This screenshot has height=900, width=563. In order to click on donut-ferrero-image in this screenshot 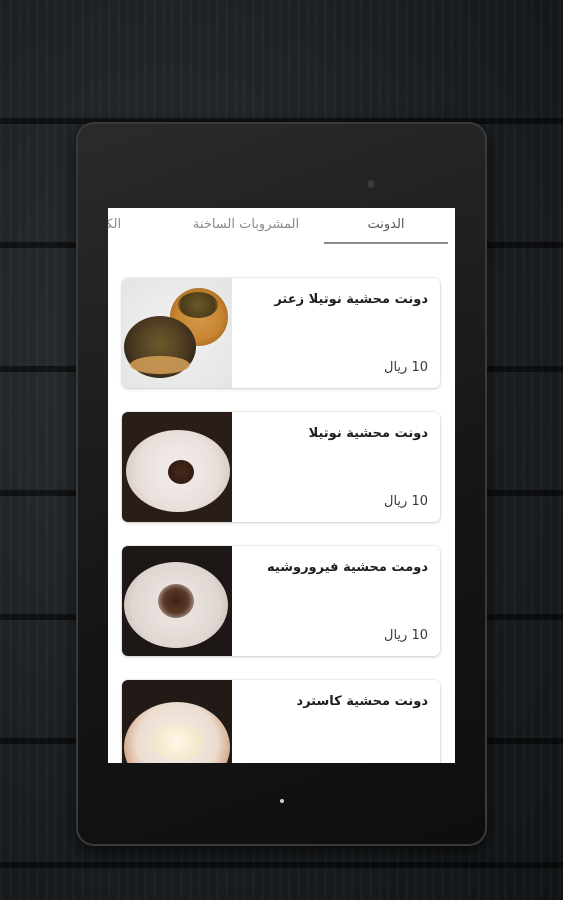, I will do `click(177, 601)`.